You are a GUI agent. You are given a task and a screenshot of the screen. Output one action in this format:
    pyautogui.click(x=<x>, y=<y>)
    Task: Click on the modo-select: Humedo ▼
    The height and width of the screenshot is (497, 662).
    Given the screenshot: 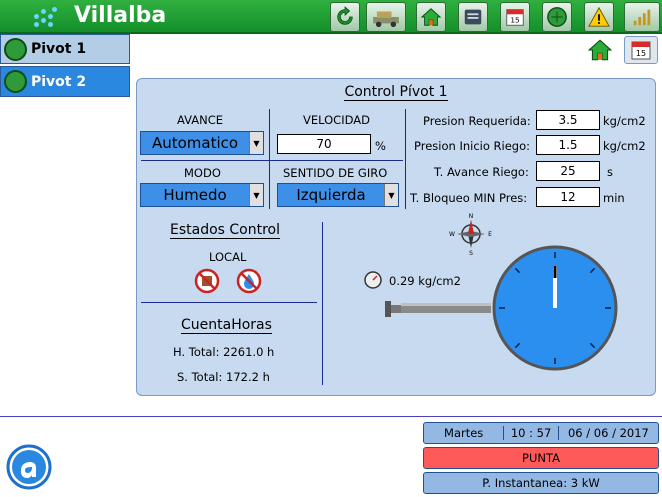 What is the action you would take?
    pyautogui.click(x=202, y=195)
    